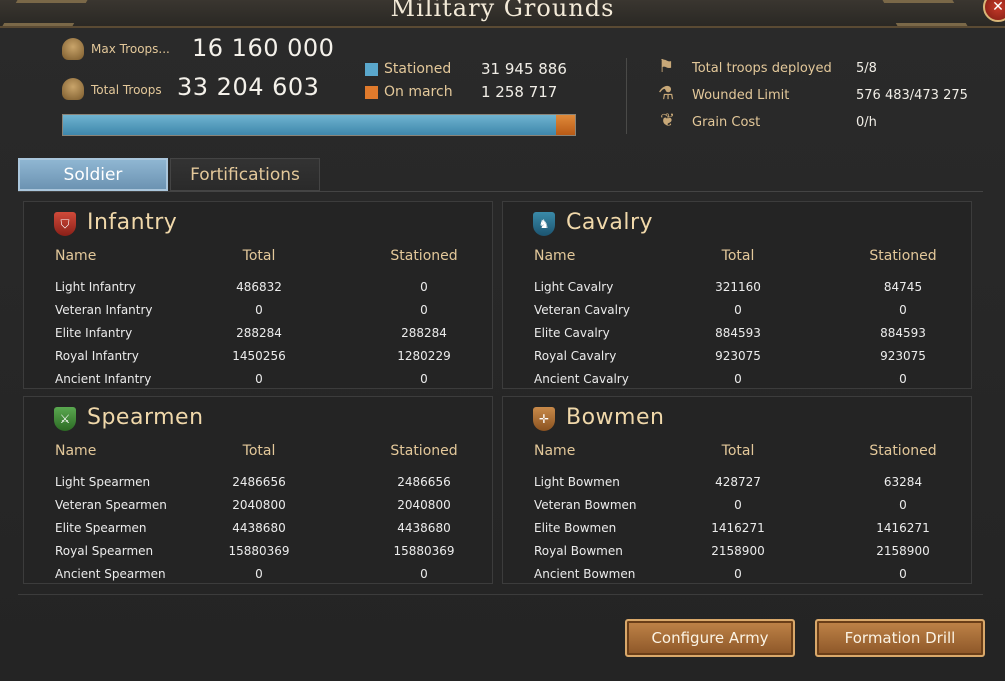 This screenshot has height=681, width=1005. Describe the element at coordinates (93, 174) in the screenshot. I see `tab-soldier: Soldier` at that location.